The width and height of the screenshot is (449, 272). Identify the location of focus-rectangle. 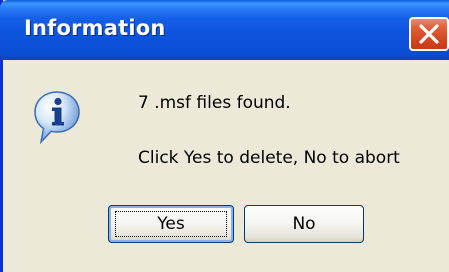
(171, 224).